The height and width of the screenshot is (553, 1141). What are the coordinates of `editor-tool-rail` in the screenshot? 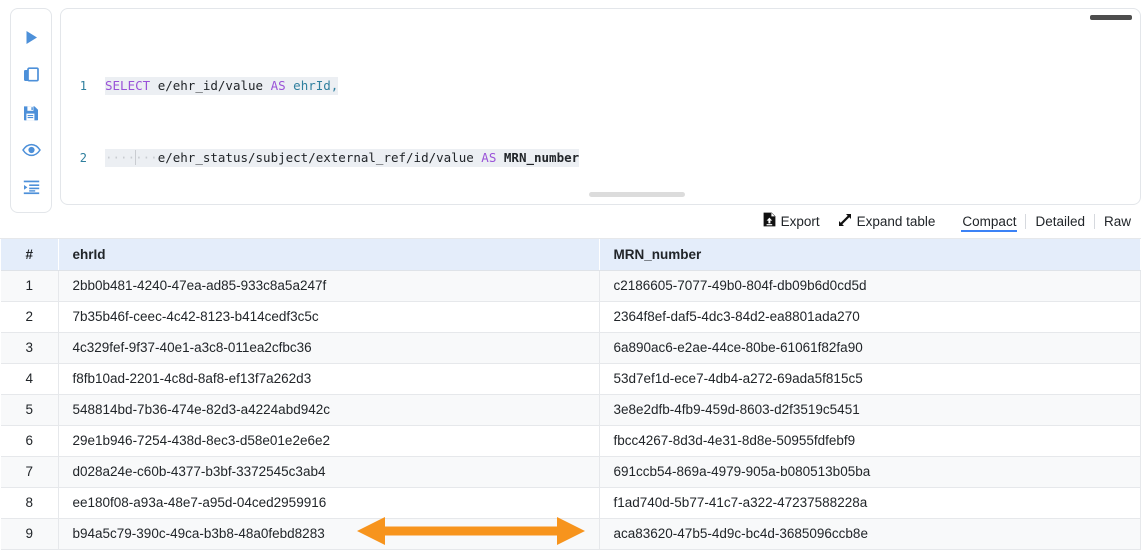 It's located at (31, 110).